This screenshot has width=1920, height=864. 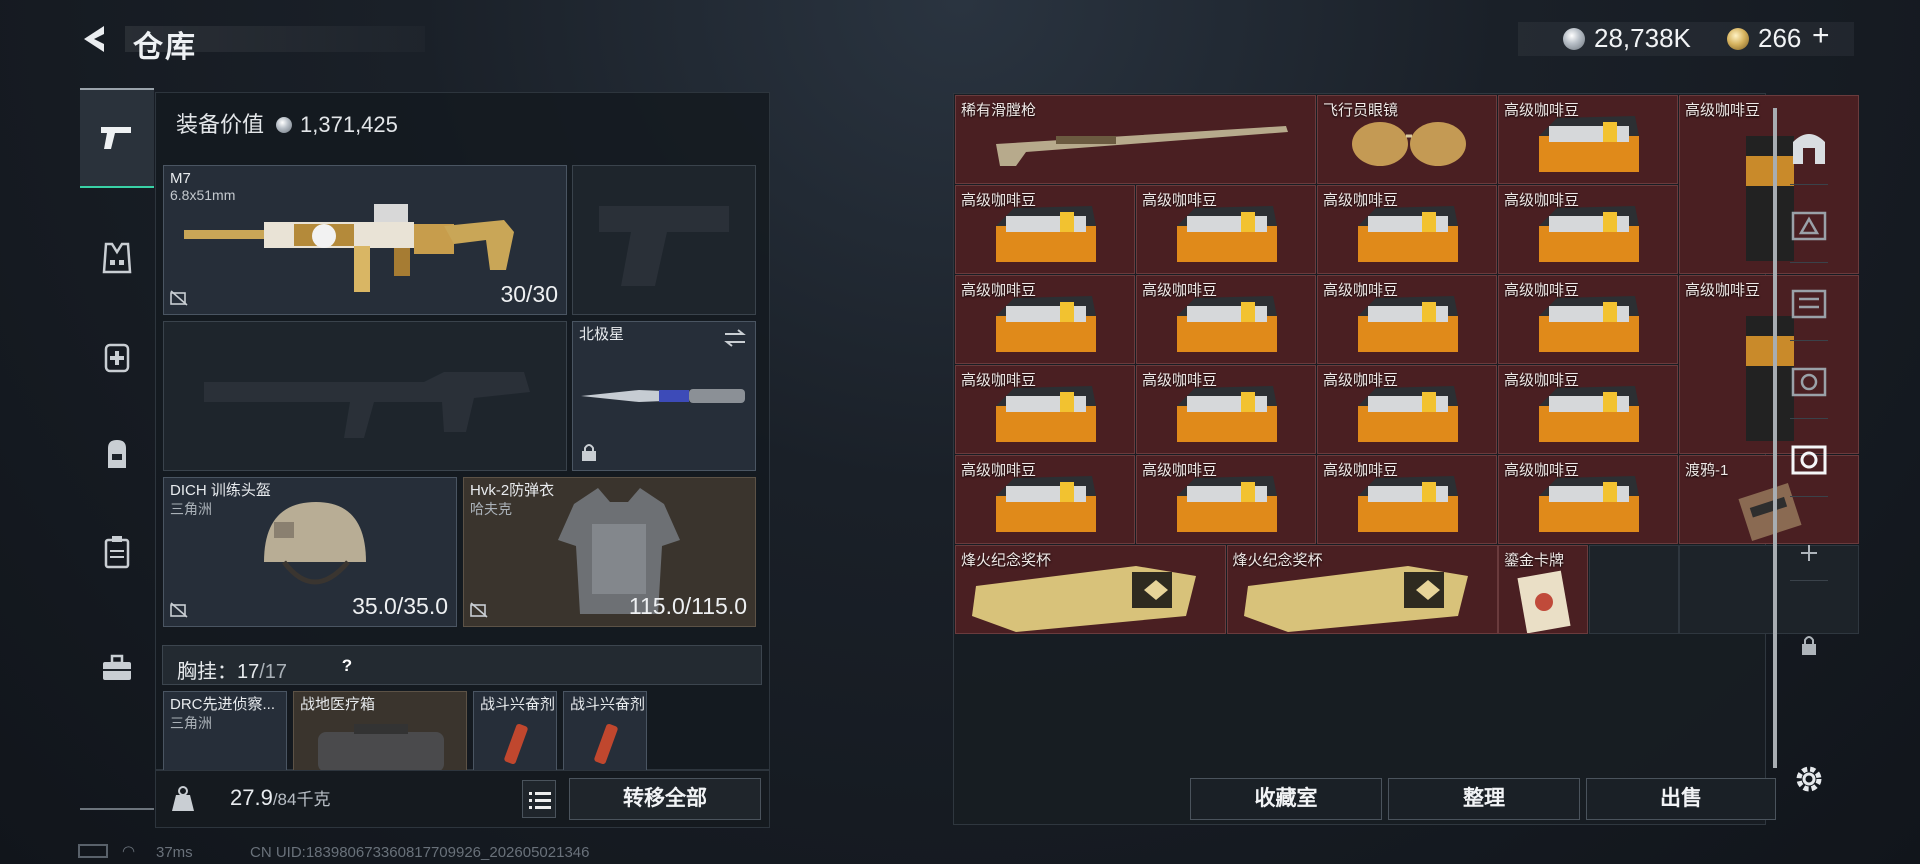 I want to click on chest-rig-bar: 胸挂：17/17 ?, so click(x=462, y=665).